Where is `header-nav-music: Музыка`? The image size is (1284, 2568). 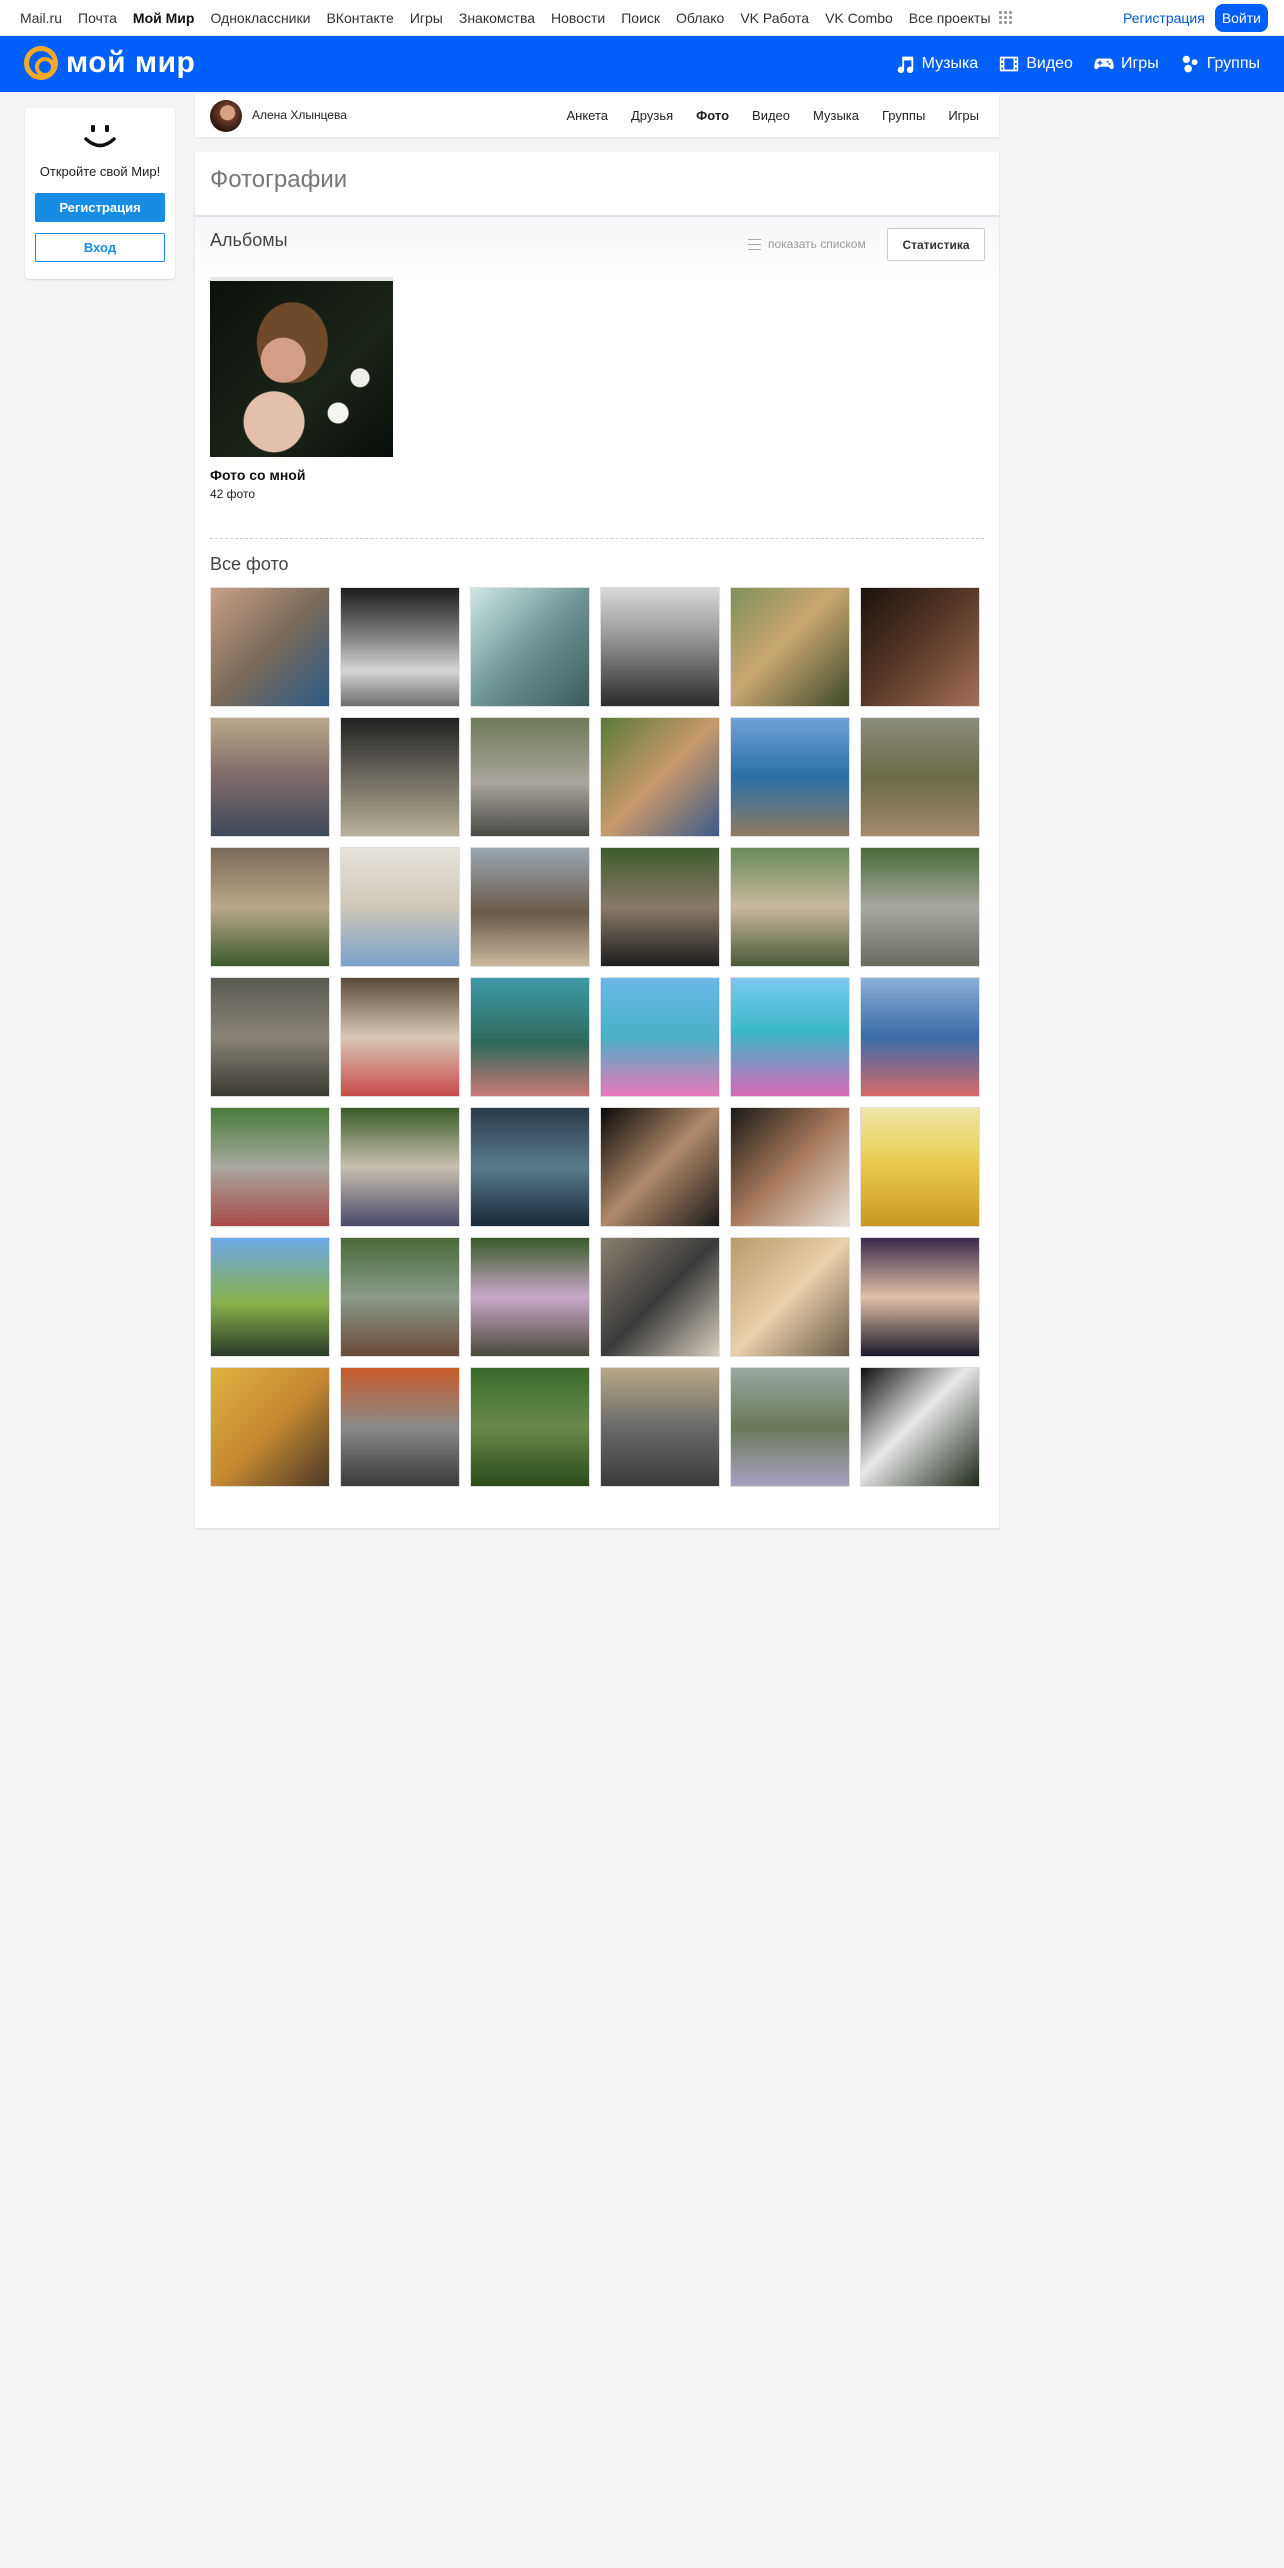
header-nav-music: Музыка is located at coordinates (936, 64).